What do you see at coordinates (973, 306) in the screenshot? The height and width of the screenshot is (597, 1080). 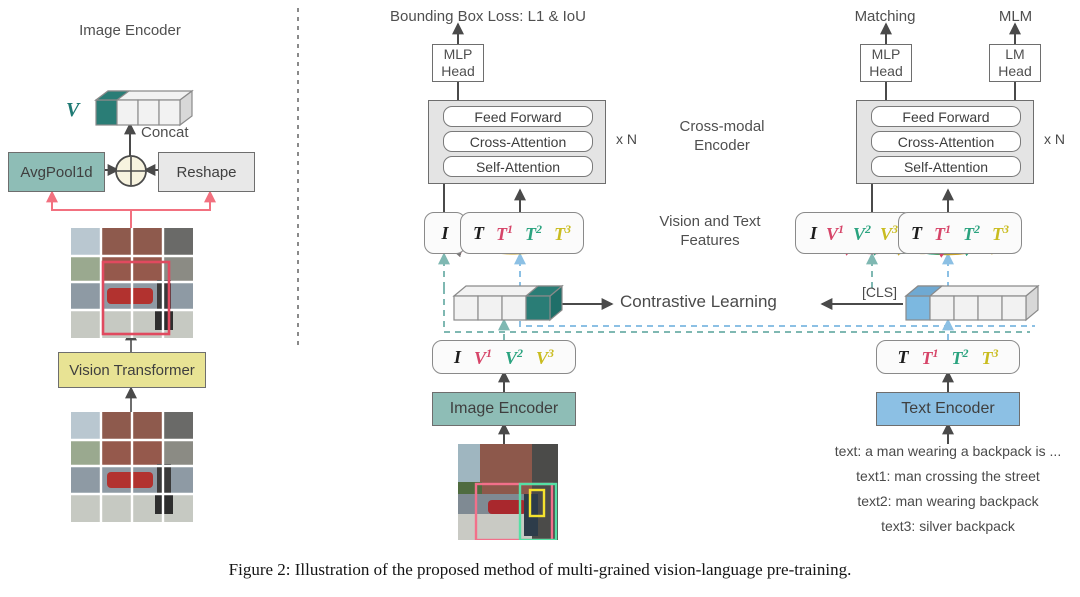 I see `text-embedding-cube` at bounding box center [973, 306].